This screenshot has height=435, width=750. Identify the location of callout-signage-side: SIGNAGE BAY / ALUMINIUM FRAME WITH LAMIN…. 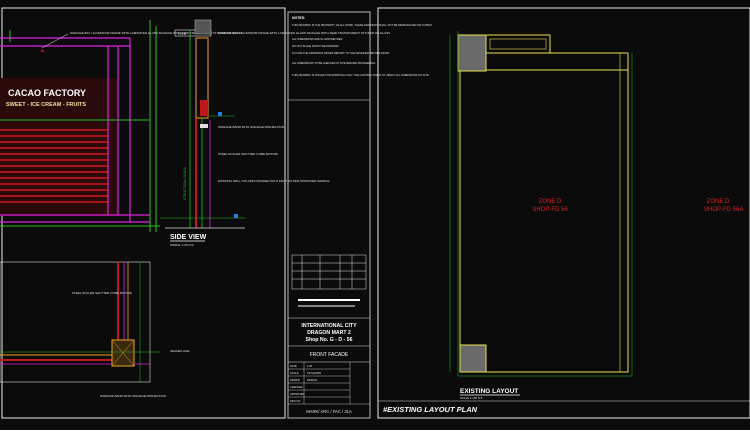
(304, 33).